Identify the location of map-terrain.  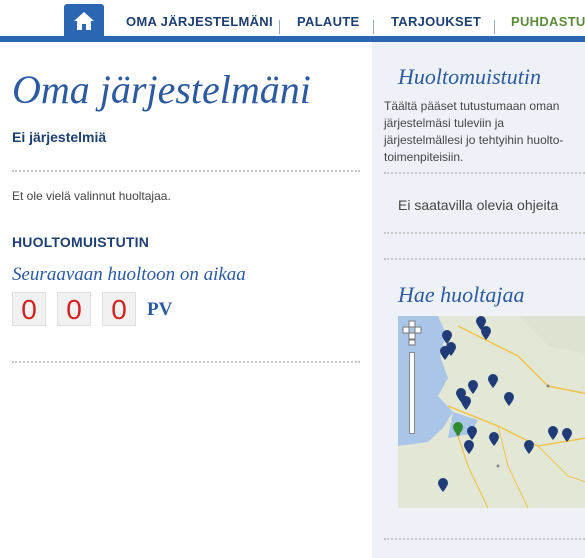
(491, 412).